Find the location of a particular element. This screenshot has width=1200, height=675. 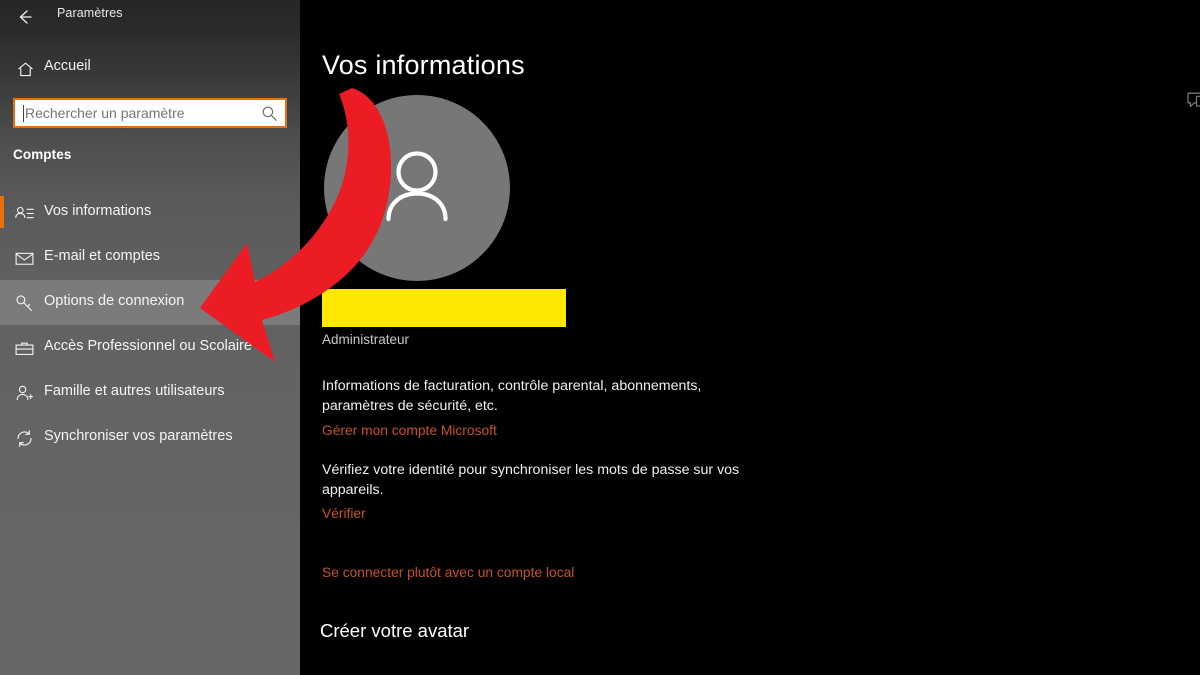

sidebar-item-options-de-connexion-label: Options de connexion is located at coordinates (114, 301).